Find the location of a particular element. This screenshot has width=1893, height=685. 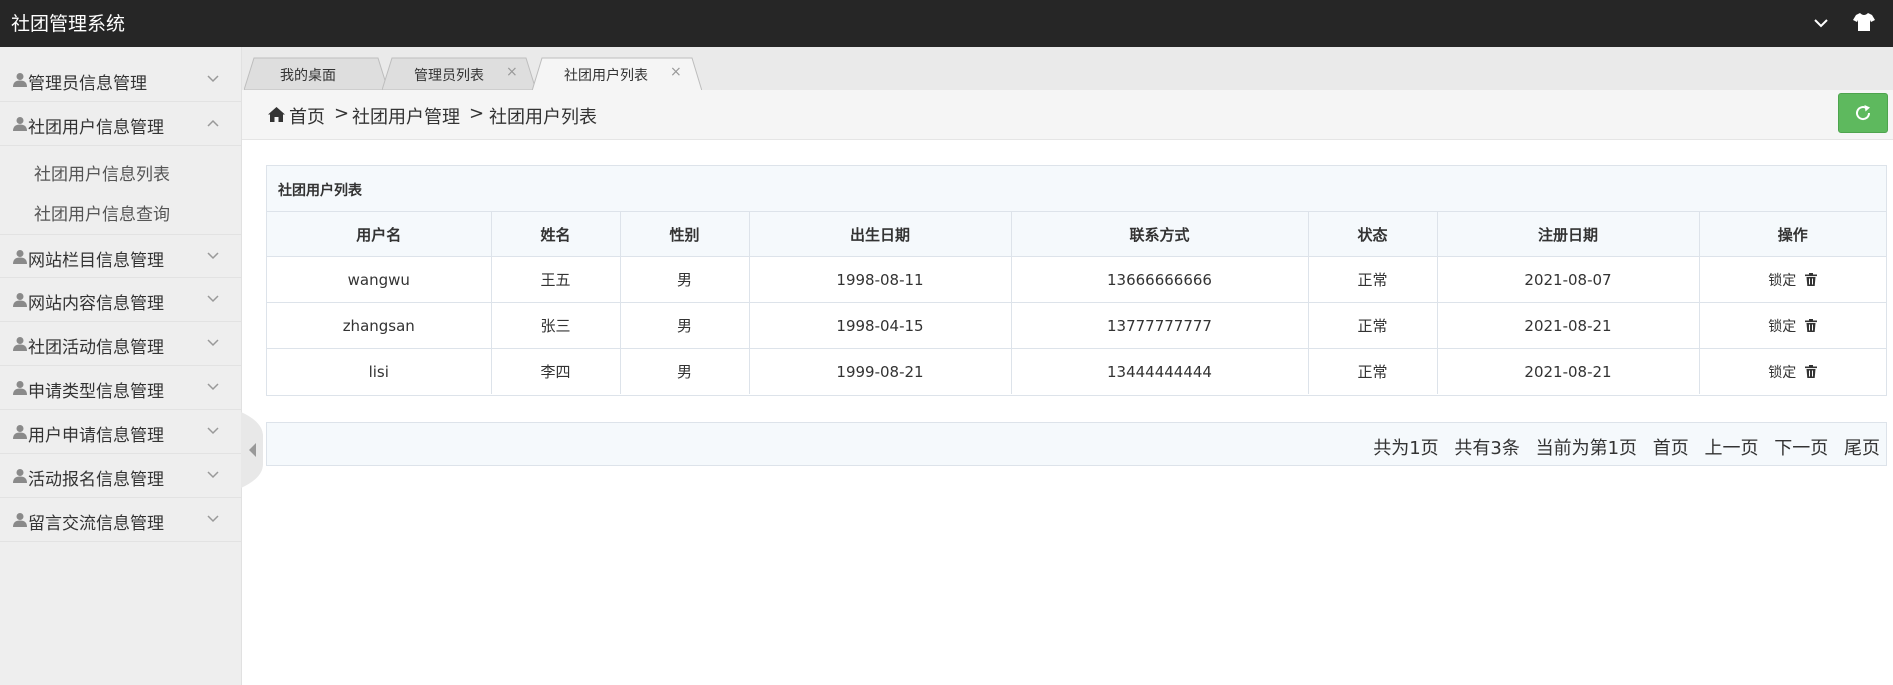

sidebar-item-activity-signup-info: 活动报名信息管理 is located at coordinates (120, 476).